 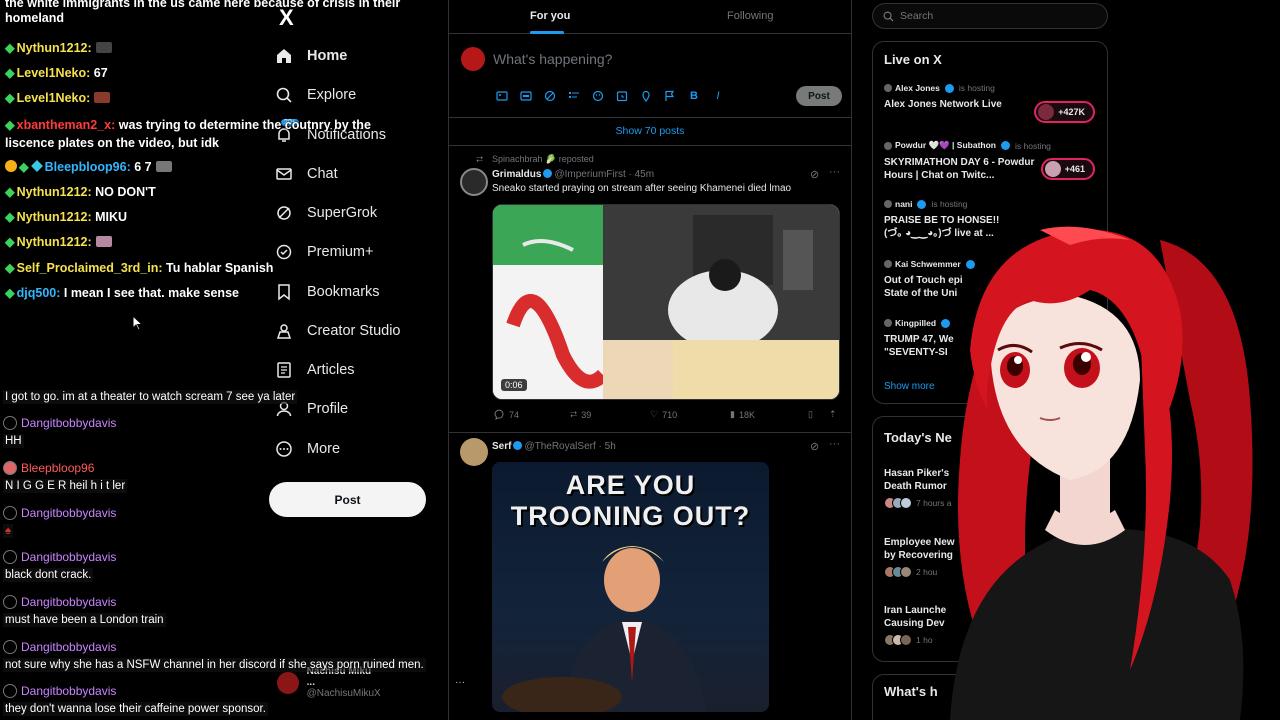 I want to click on gif-icon, so click(x=526, y=96).